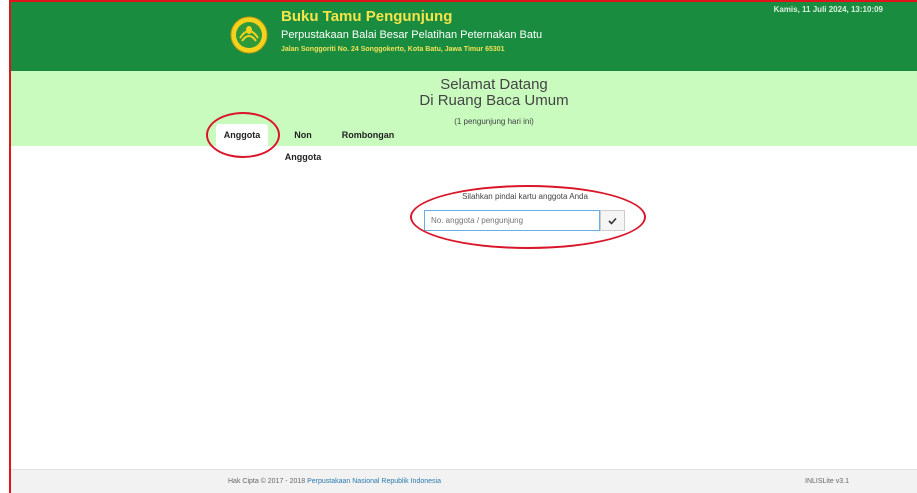  Describe the element at coordinates (5, 246) in the screenshot. I see `window-left-border` at that location.